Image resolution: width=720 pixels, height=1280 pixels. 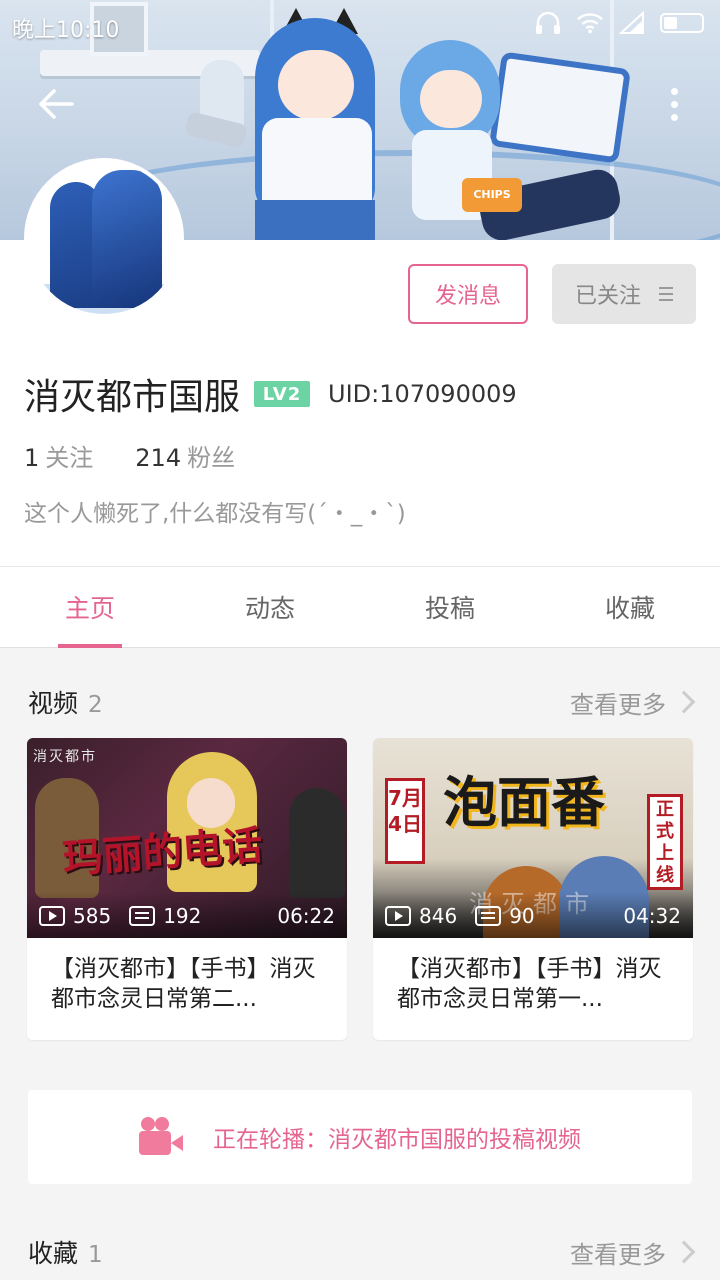 I want to click on banner-tv, so click(x=560, y=107).